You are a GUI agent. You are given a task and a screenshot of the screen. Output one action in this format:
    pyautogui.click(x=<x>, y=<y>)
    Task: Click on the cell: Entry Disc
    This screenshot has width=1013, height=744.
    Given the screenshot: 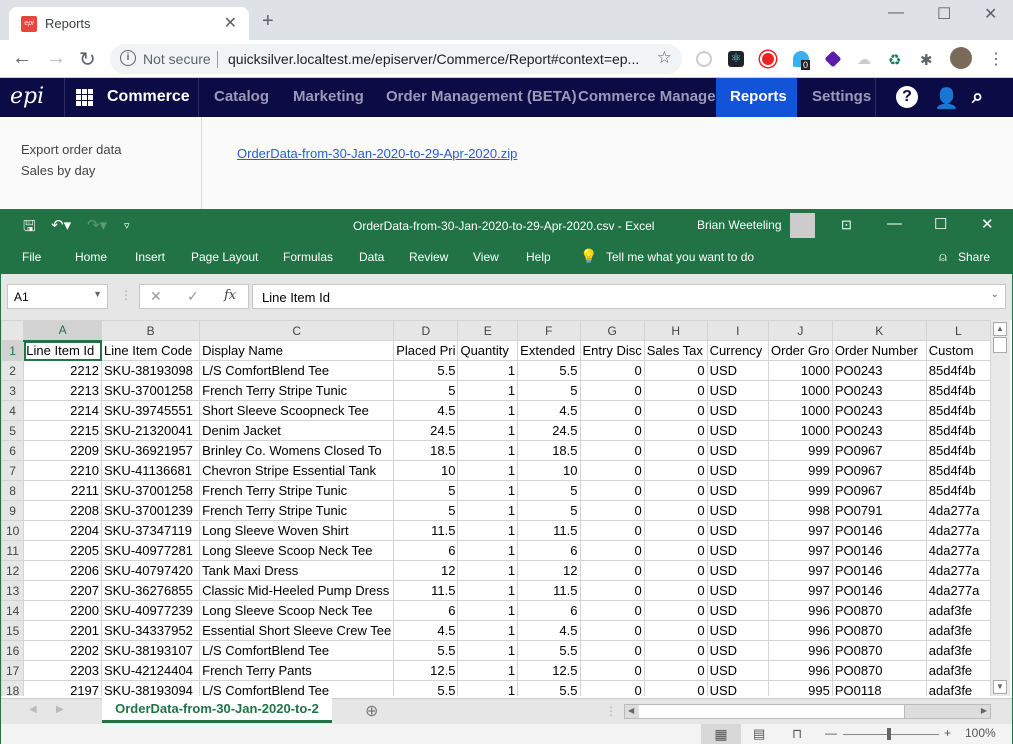 What is the action you would take?
    pyautogui.click(x=612, y=350)
    